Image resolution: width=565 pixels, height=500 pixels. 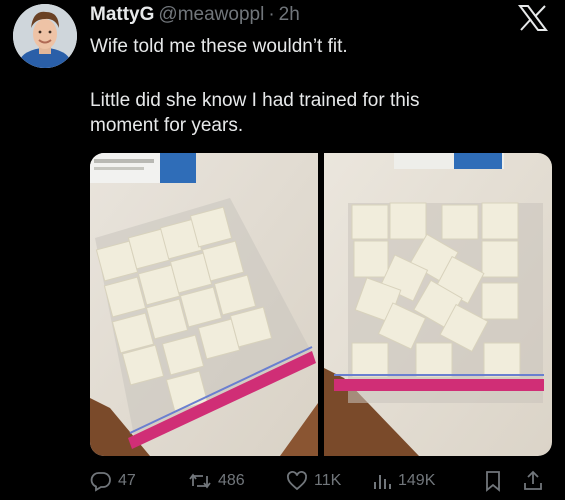 I want to click on tweet-line-1: Wife told me these wouldn’t fit., so click(x=219, y=46).